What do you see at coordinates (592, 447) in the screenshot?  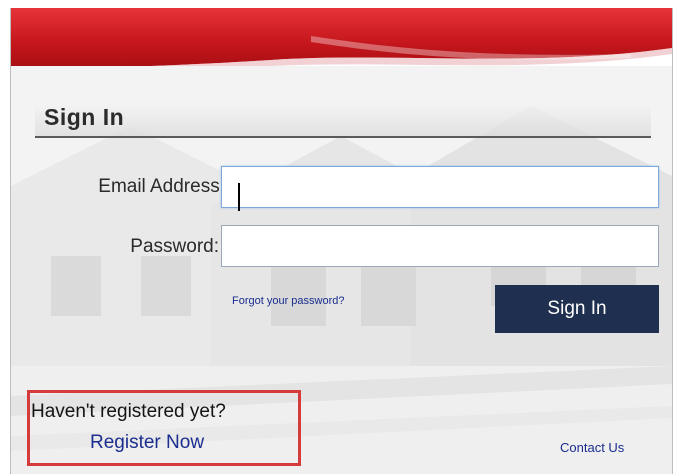 I see `contact-us-link: Contact Us` at bounding box center [592, 447].